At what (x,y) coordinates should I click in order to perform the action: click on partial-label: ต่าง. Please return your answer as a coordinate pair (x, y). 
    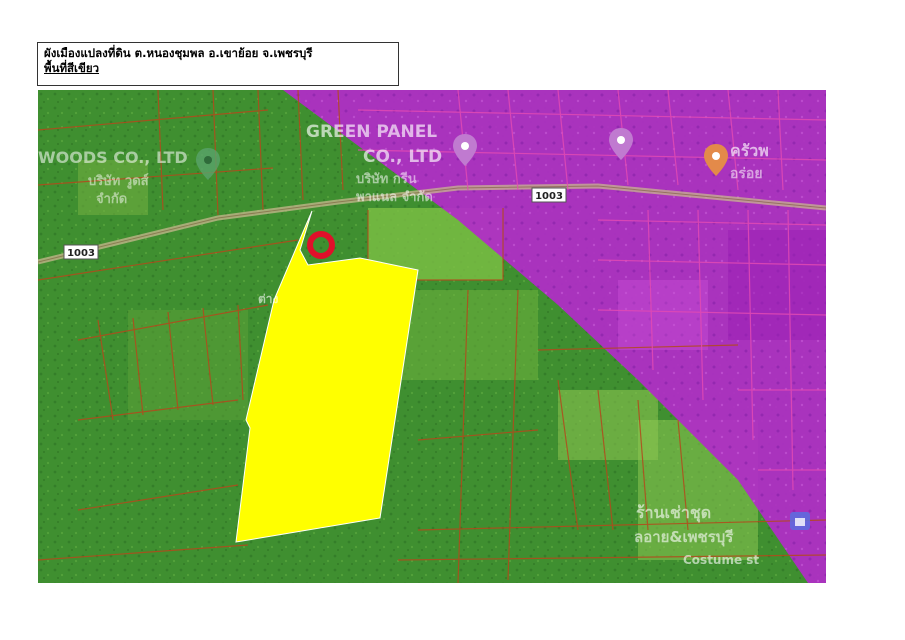
    Looking at the image, I should click on (268, 299).